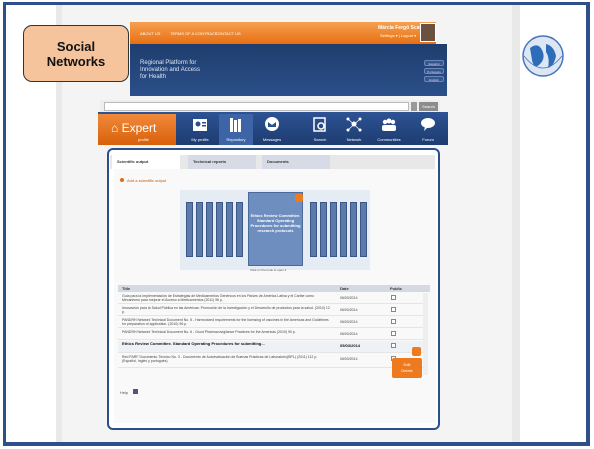 This screenshot has width=594, height=449. I want to click on row-actions-menu: Edit Delete, so click(407, 368).